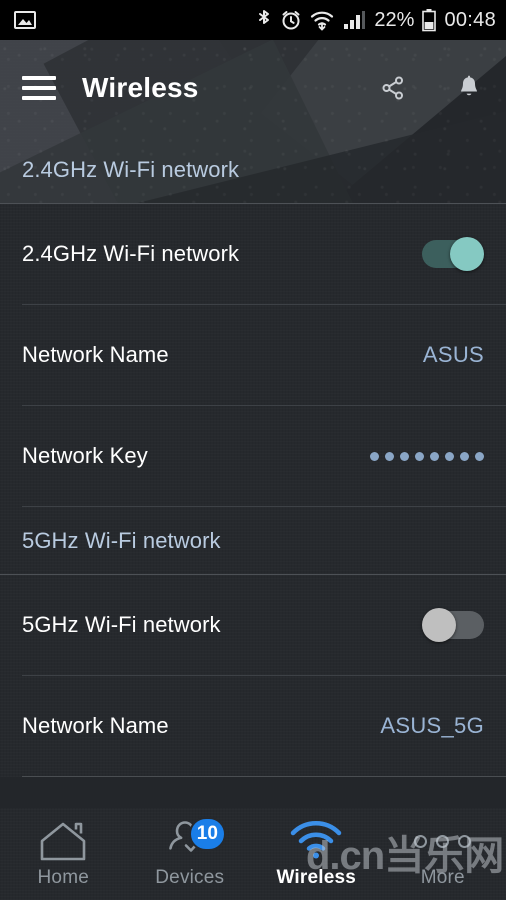 The image size is (506, 900). Describe the element at coordinates (453, 254) in the screenshot. I see `toggle-24ghz-wifi` at that location.